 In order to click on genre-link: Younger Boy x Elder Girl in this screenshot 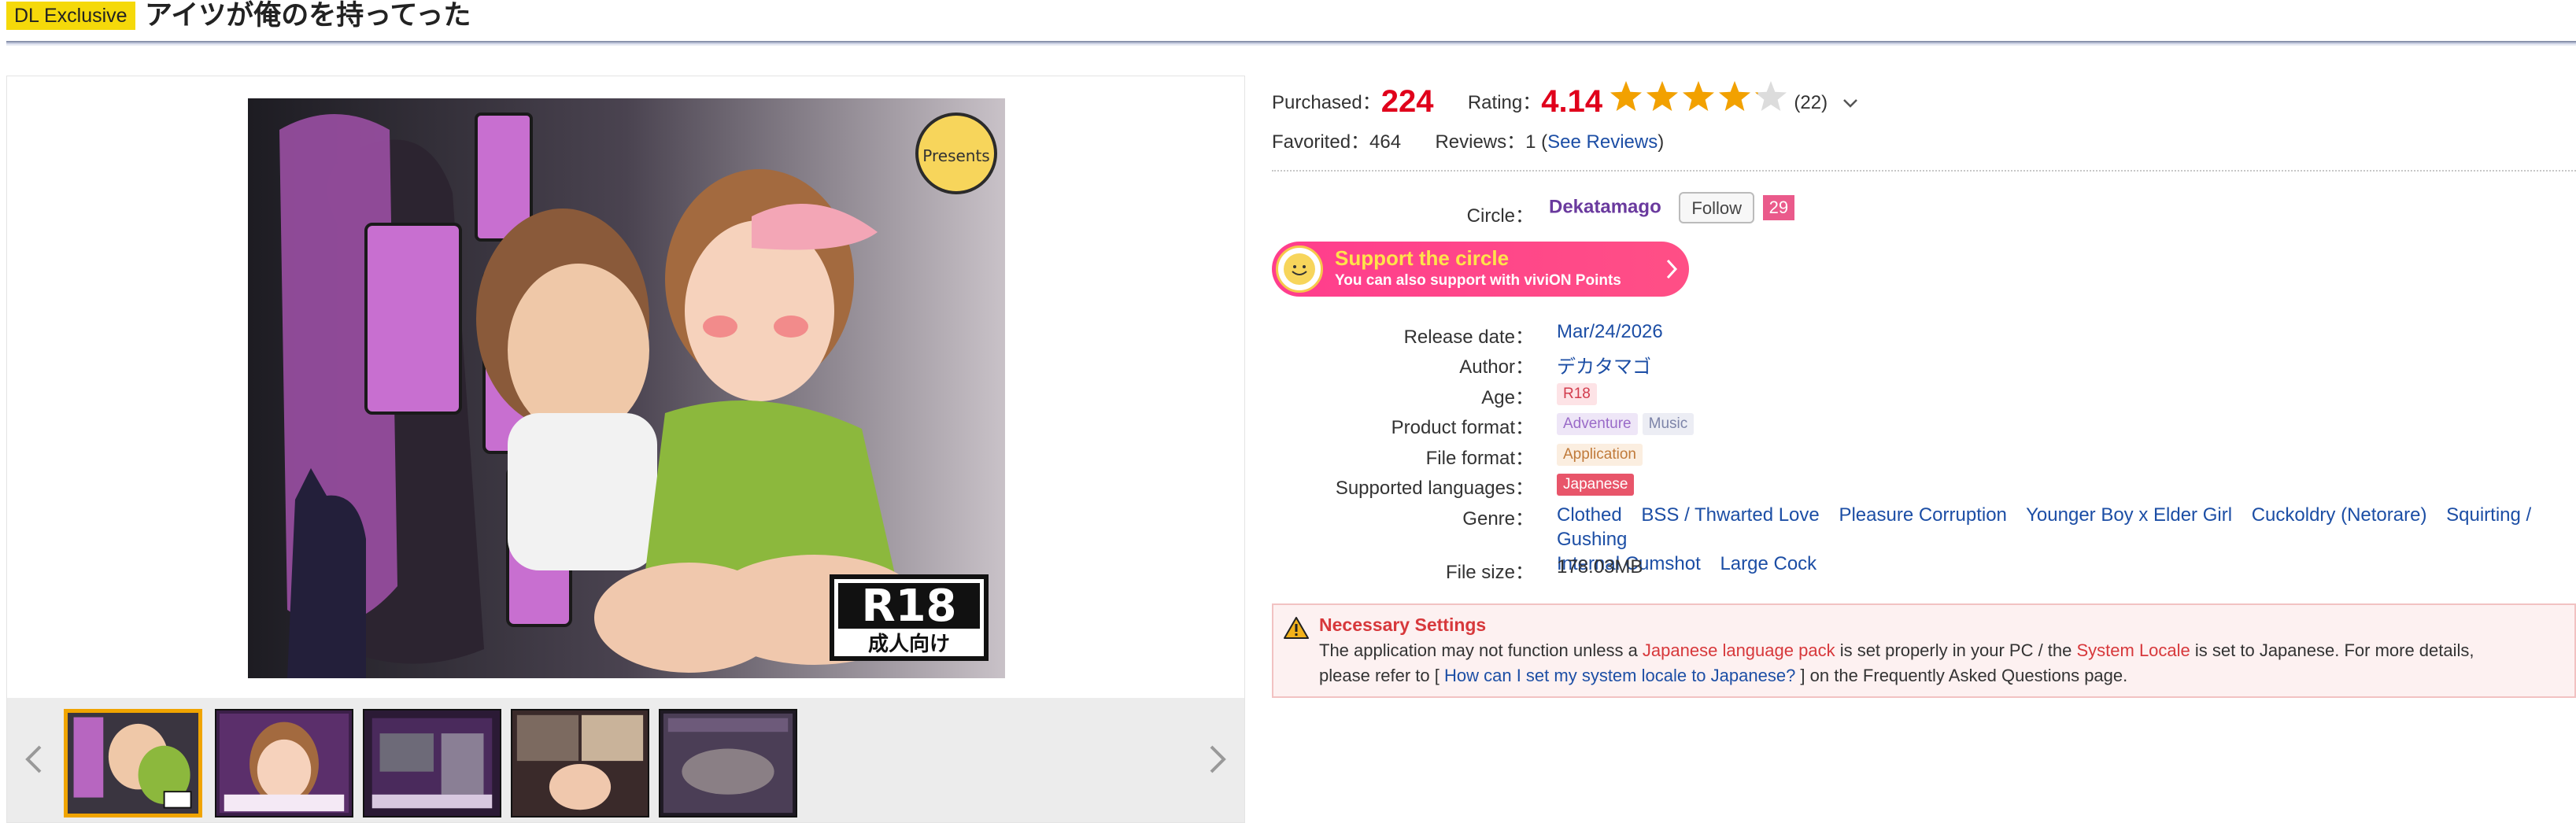, I will do `click(2129, 515)`.